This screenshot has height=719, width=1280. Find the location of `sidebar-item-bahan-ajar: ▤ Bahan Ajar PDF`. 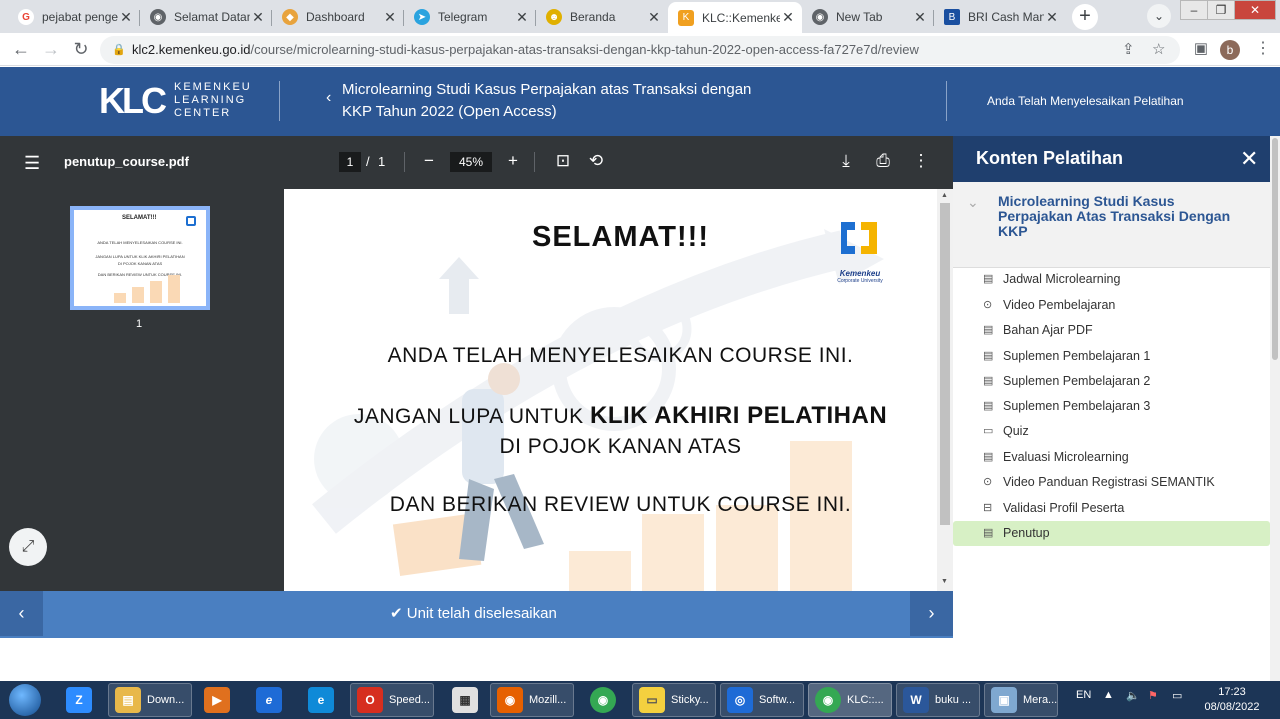

sidebar-item-bahan-ajar: ▤ Bahan Ajar PDF is located at coordinates (1111, 330).